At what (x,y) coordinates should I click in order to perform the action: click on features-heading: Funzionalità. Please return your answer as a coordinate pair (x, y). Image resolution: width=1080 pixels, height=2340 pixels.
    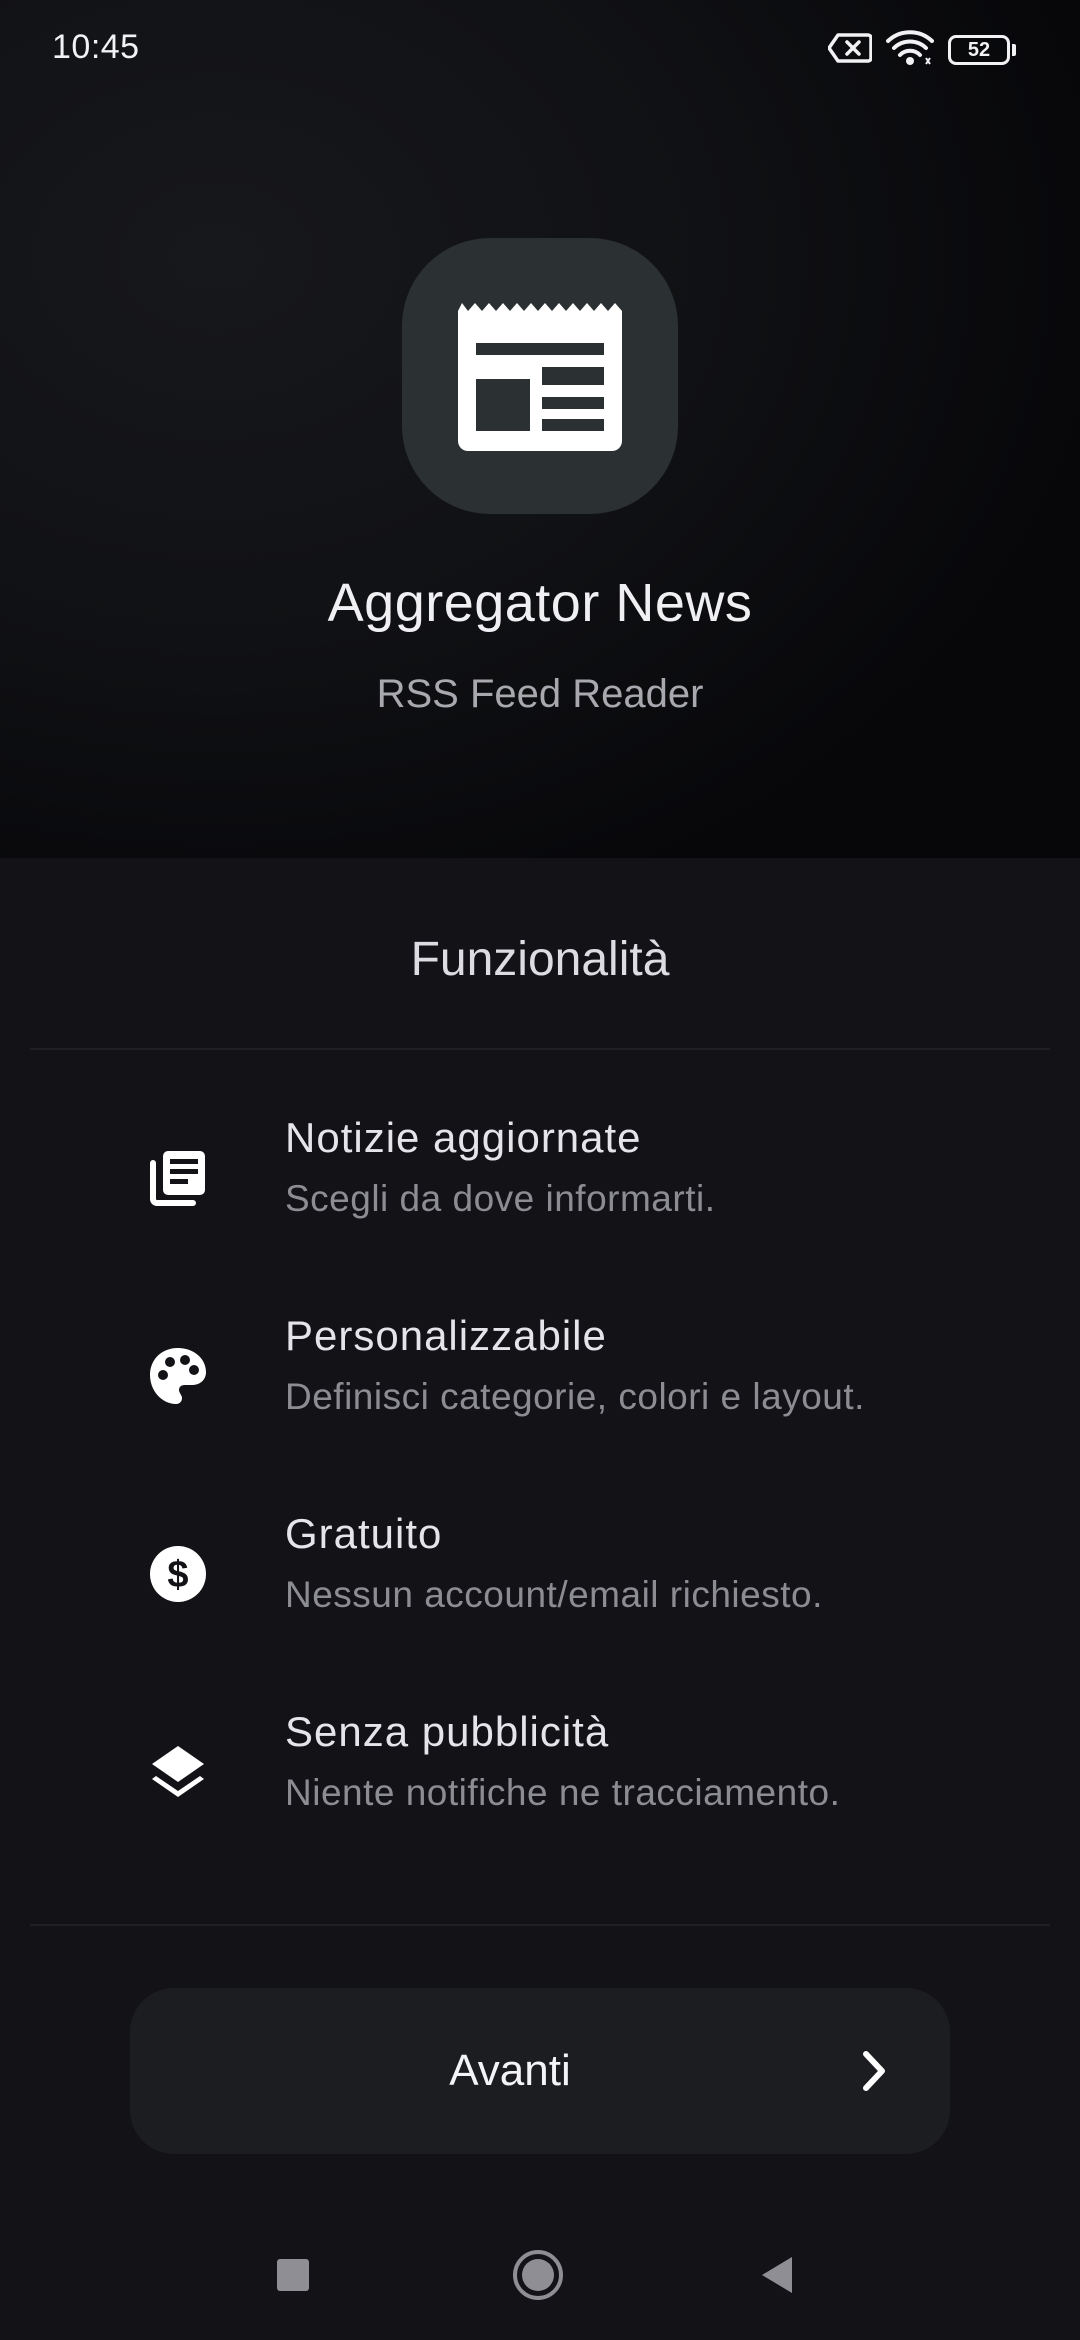
    Looking at the image, I should click on (540, 959).